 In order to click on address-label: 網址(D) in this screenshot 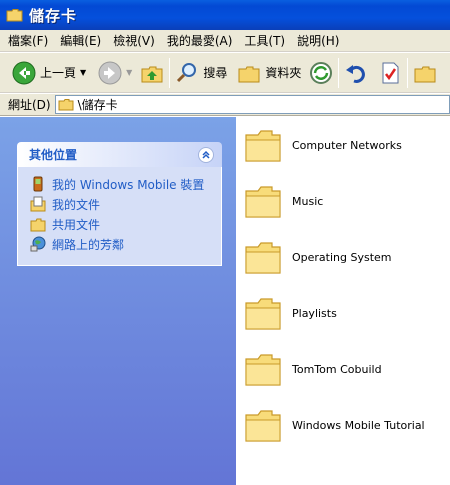, I will do `click(29, 105)`.